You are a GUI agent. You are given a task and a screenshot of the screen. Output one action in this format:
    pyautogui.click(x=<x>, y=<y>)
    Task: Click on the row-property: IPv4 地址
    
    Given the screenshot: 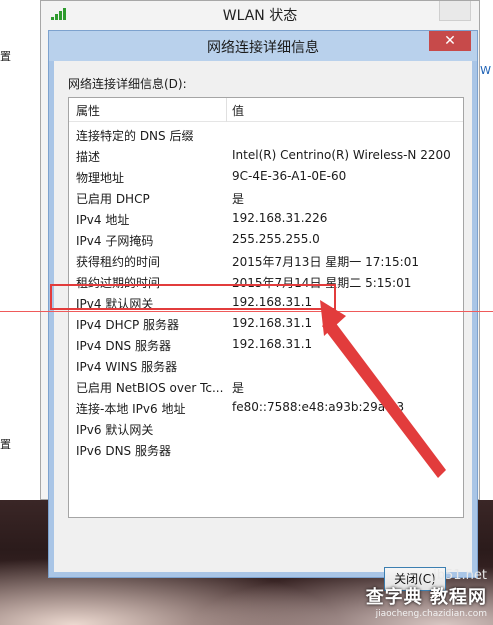 What is the action you would take?
    pyautogui.click(x=103, y=220)
    